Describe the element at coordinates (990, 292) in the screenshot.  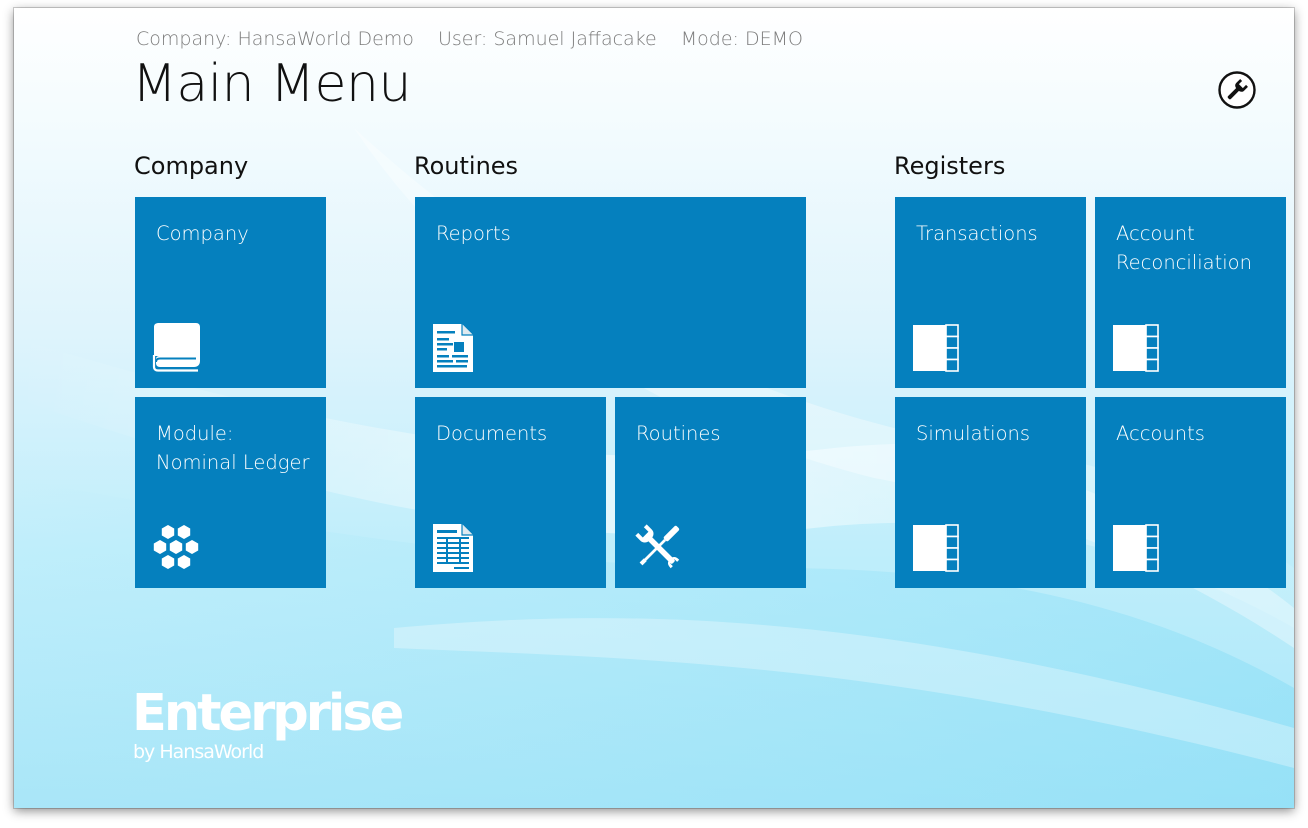
I see `tile-transactions: Transactions` at that location.